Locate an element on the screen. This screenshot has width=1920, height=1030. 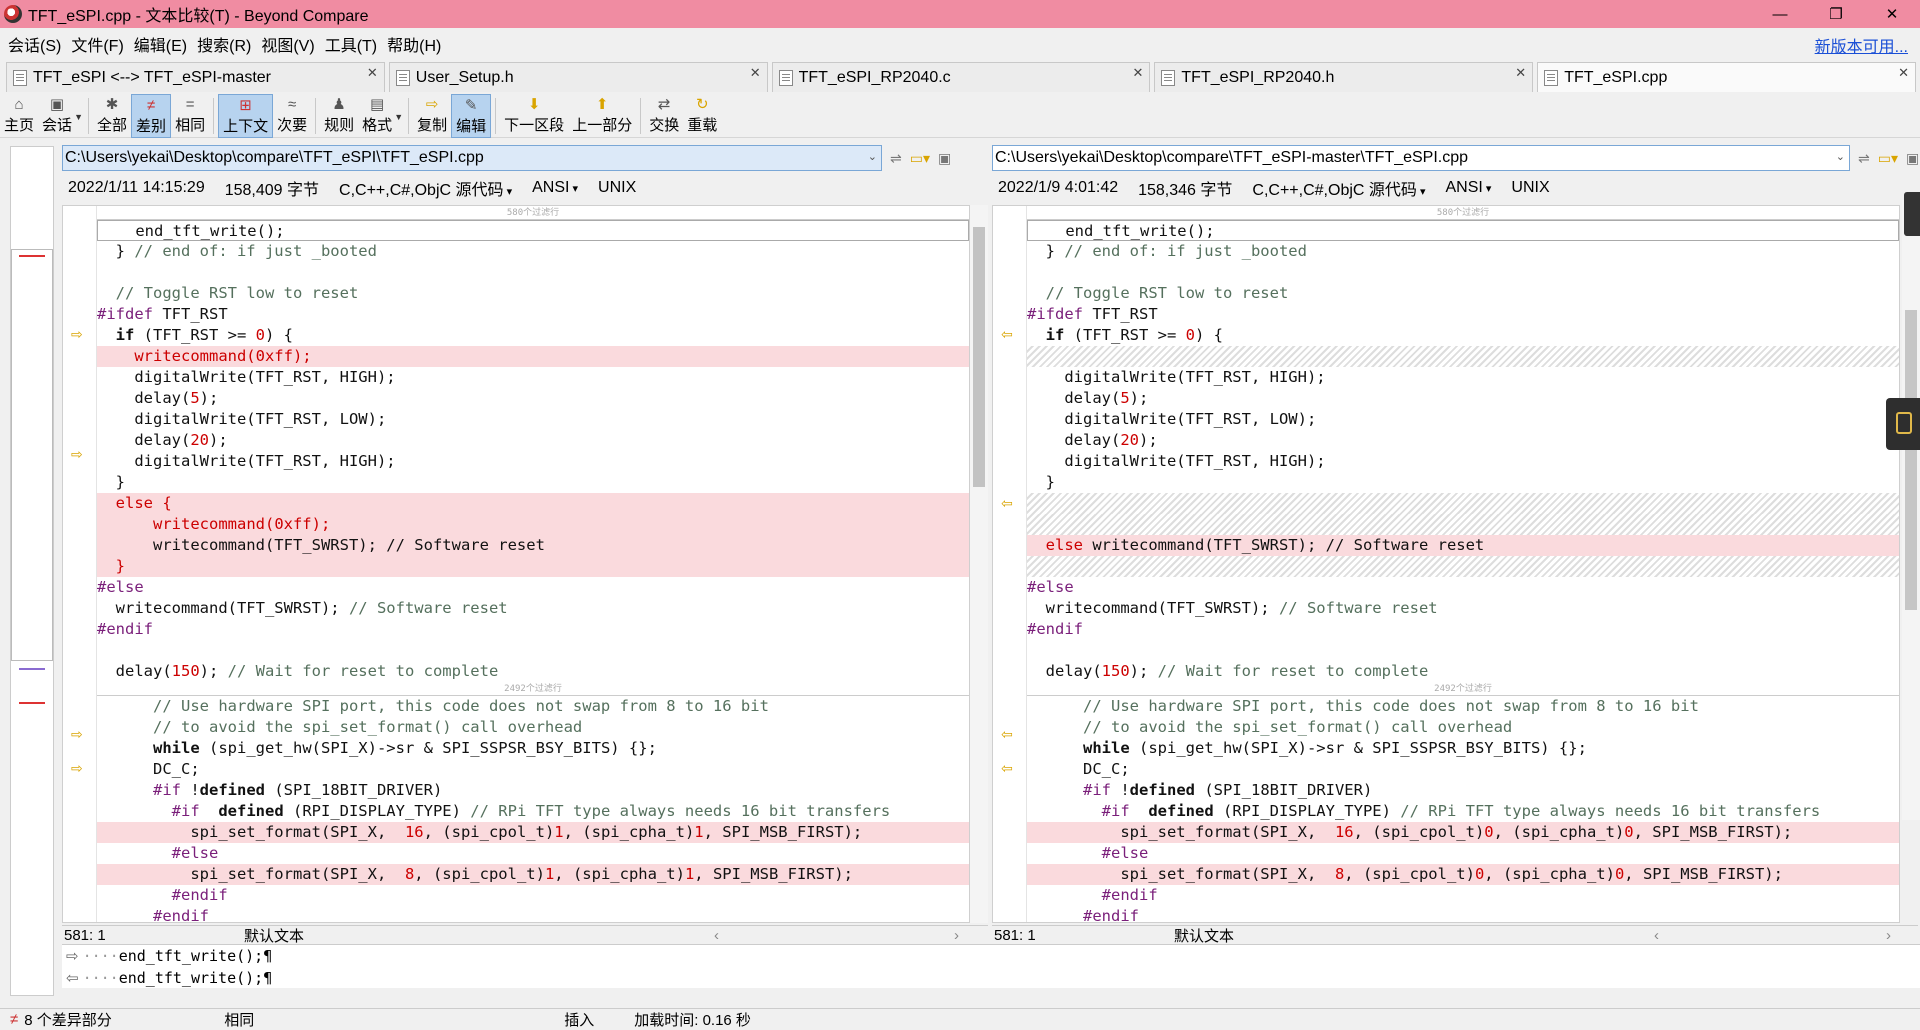
menu-file: 文件(F) is located at coordinates (97, 44).